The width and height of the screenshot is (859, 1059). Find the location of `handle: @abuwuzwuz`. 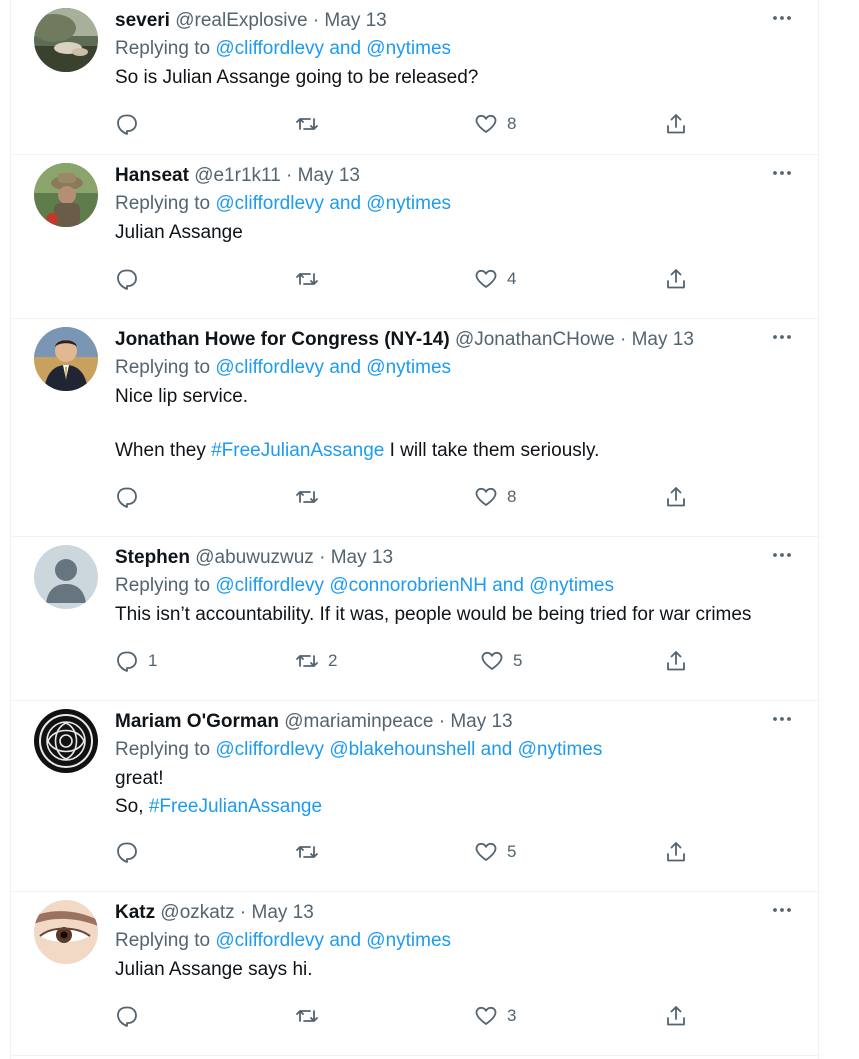

handle: @abuwuzwuz is located at coordinates (254, 557).